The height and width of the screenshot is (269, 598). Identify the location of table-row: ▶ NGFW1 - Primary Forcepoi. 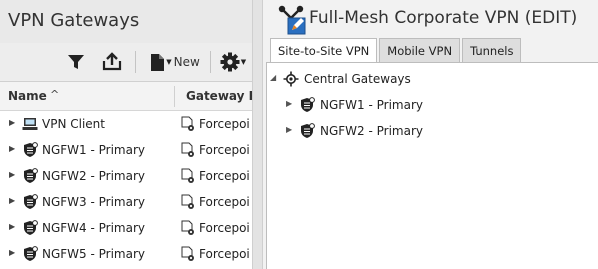
(126, 150).